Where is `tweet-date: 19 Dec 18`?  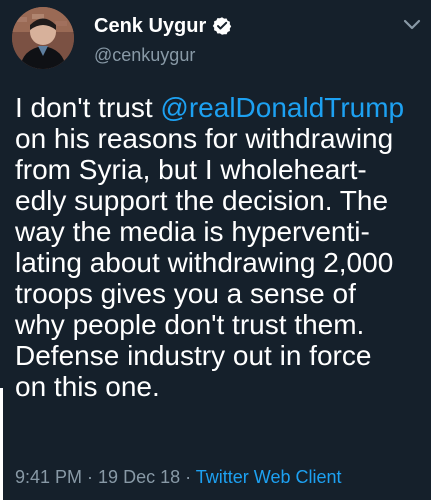 tweet-date: 19 Dec 18 is located at coordinates (139, 477).